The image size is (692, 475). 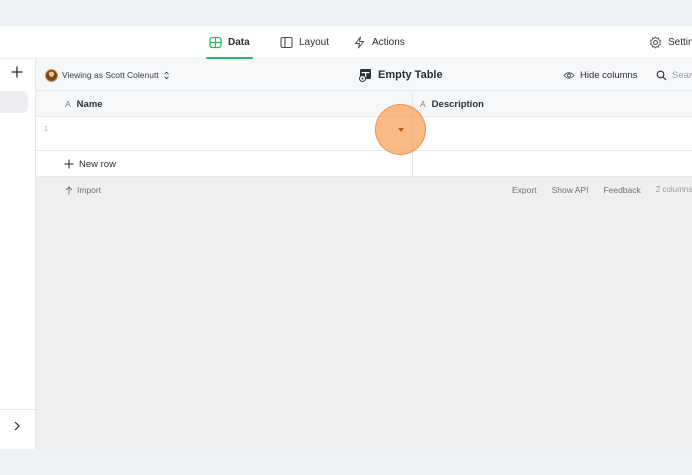 I want to click on show-api-link: Show API, so click(x=570, y=190).